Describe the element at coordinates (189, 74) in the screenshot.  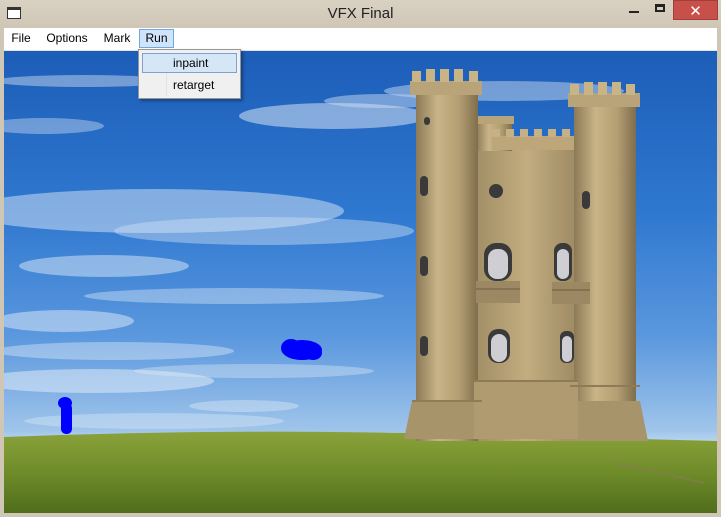
I see `run-menu-dropdown: inpaint retarget` at that location.